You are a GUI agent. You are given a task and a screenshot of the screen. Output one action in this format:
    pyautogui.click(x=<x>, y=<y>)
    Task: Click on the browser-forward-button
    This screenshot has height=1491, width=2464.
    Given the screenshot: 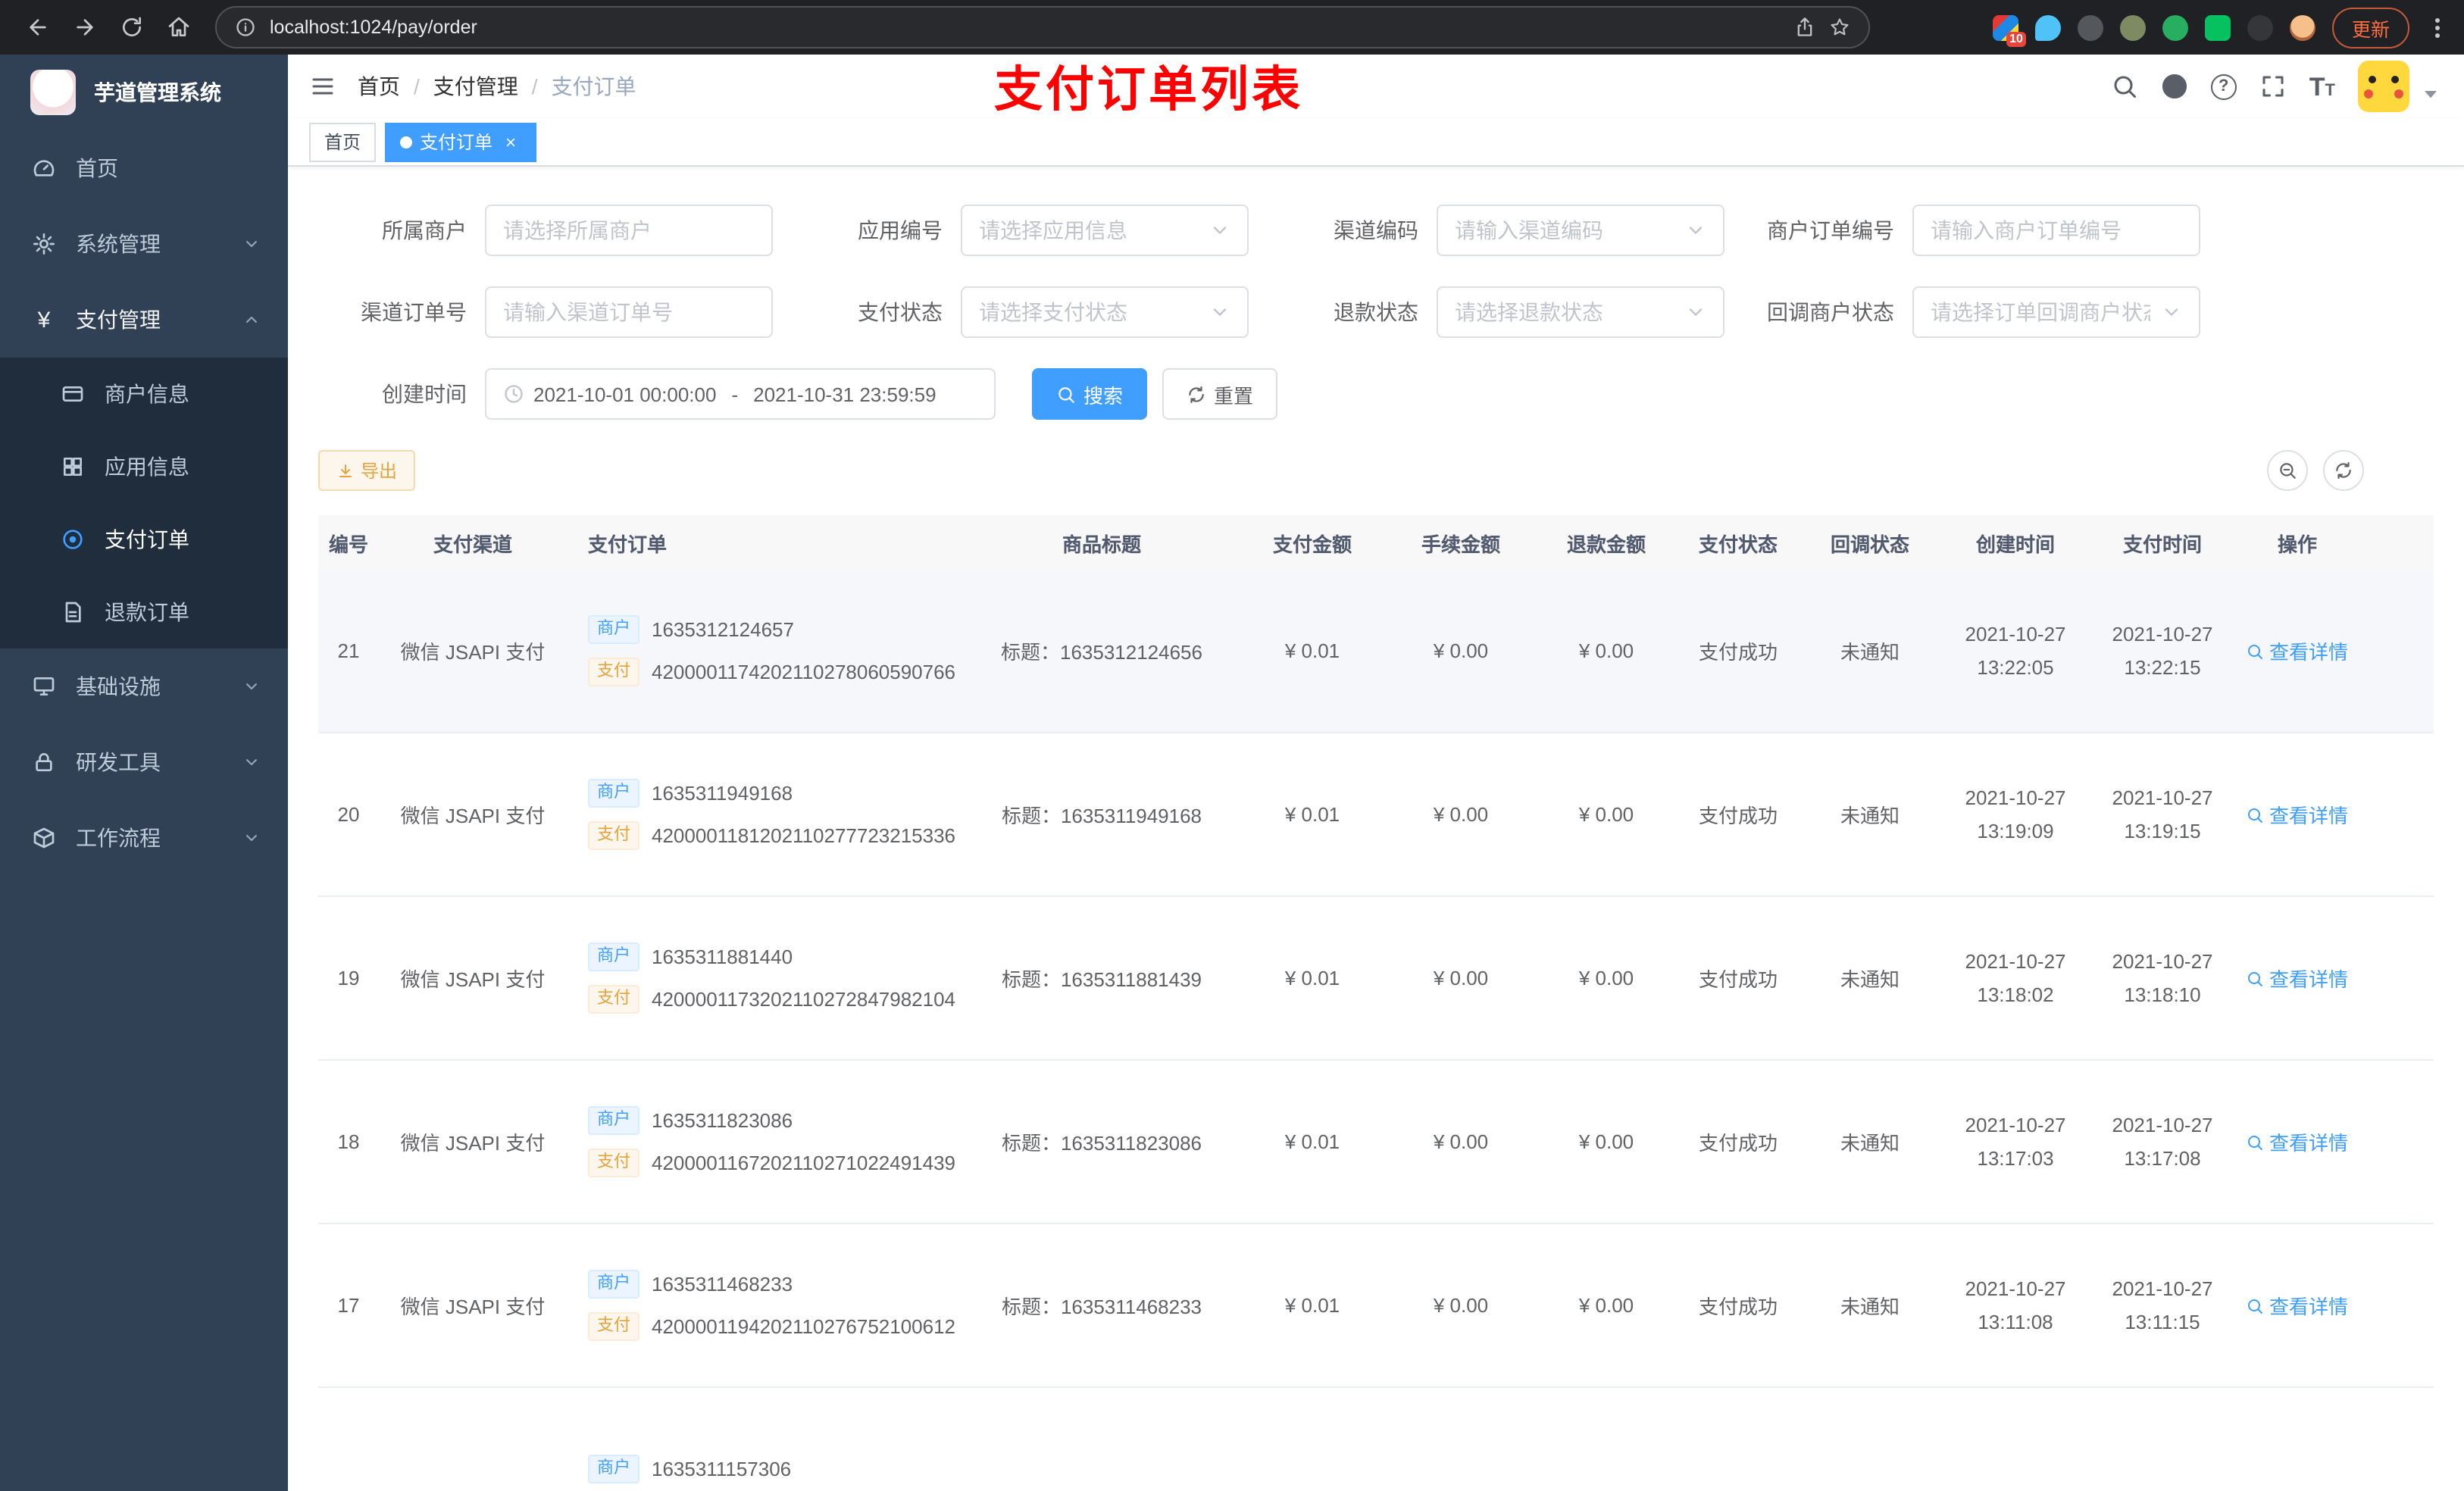 What is the action you would take?
    pyautogui.click(x=84, y=27)
    